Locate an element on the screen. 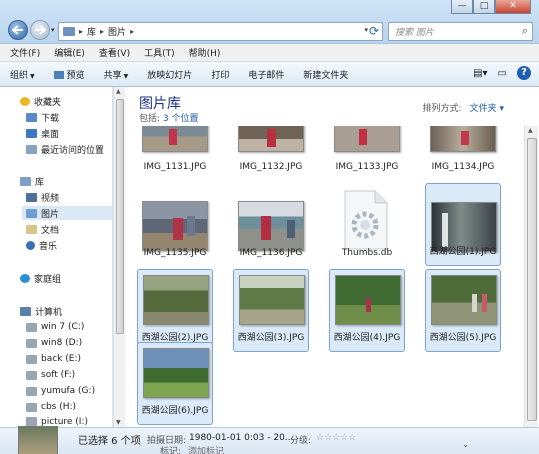 Image resolution: width=539 pixels, height=454 pixels. file-name: Thumbs.db is located at coordinates (367, 253).